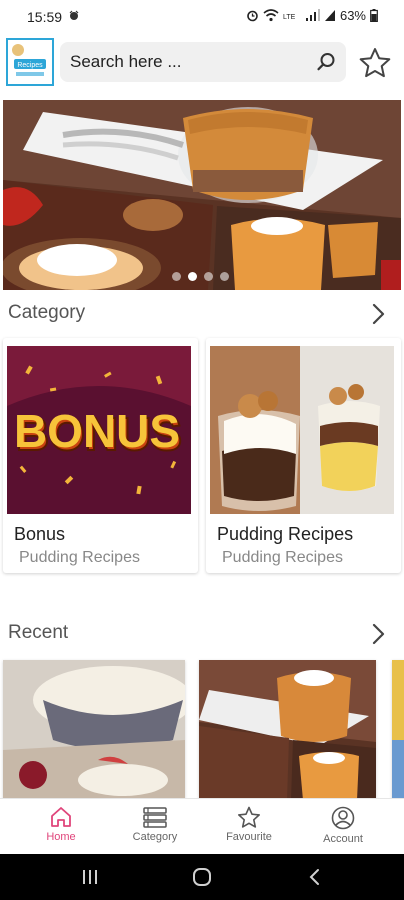  I want to click on nav-account: Account, so click(343, 827).